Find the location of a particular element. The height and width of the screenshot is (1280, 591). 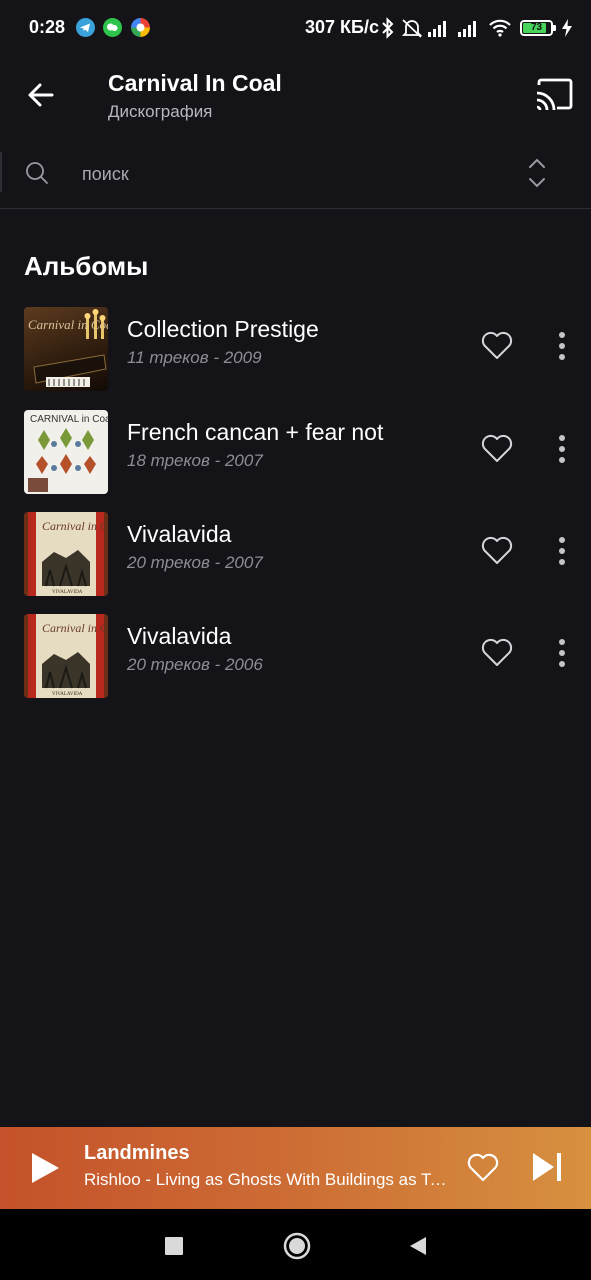

system-nav-bar is located at coordinates (295, 1244).